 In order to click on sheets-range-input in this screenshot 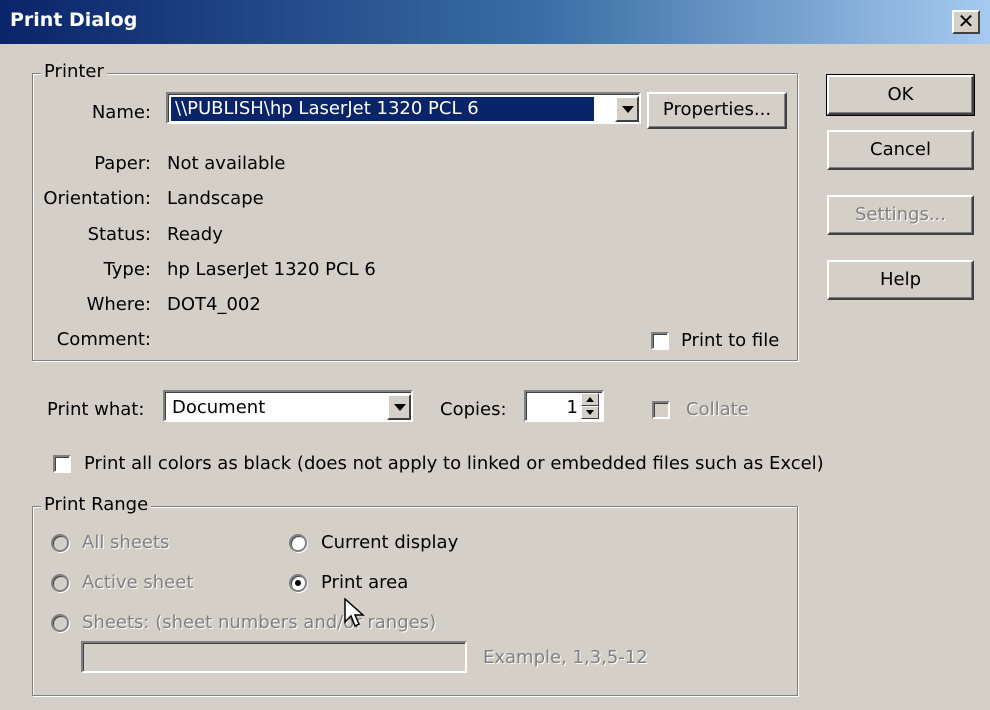, I will do `click(274, 657)`.